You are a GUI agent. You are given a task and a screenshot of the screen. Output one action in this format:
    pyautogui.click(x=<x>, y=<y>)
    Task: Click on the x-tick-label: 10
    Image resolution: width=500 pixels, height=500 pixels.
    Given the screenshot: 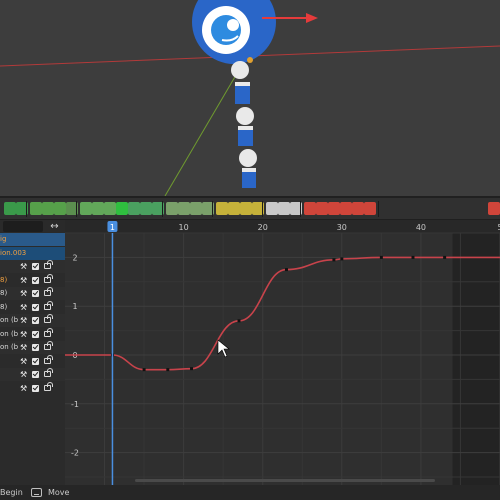 What is the action you would take?
    pyautogui.click(x=184, y=227)
    